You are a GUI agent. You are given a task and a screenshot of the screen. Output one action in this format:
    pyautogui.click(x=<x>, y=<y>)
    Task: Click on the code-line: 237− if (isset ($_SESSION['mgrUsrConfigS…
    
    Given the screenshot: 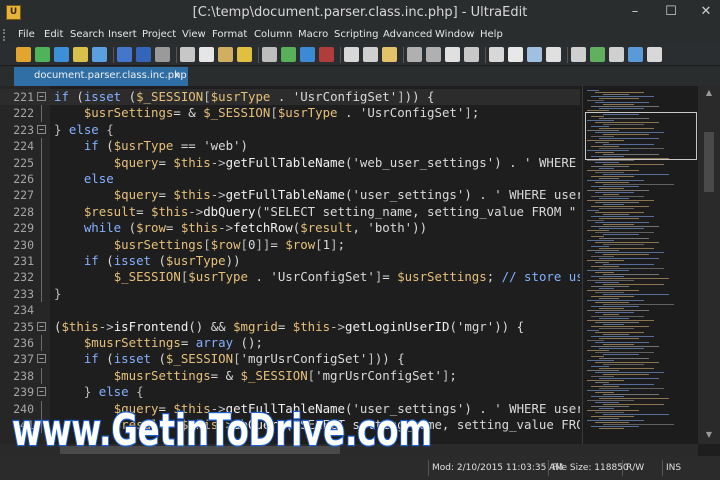 What is the action you would take?
    pyautogui.click(x=290, y=359)
    